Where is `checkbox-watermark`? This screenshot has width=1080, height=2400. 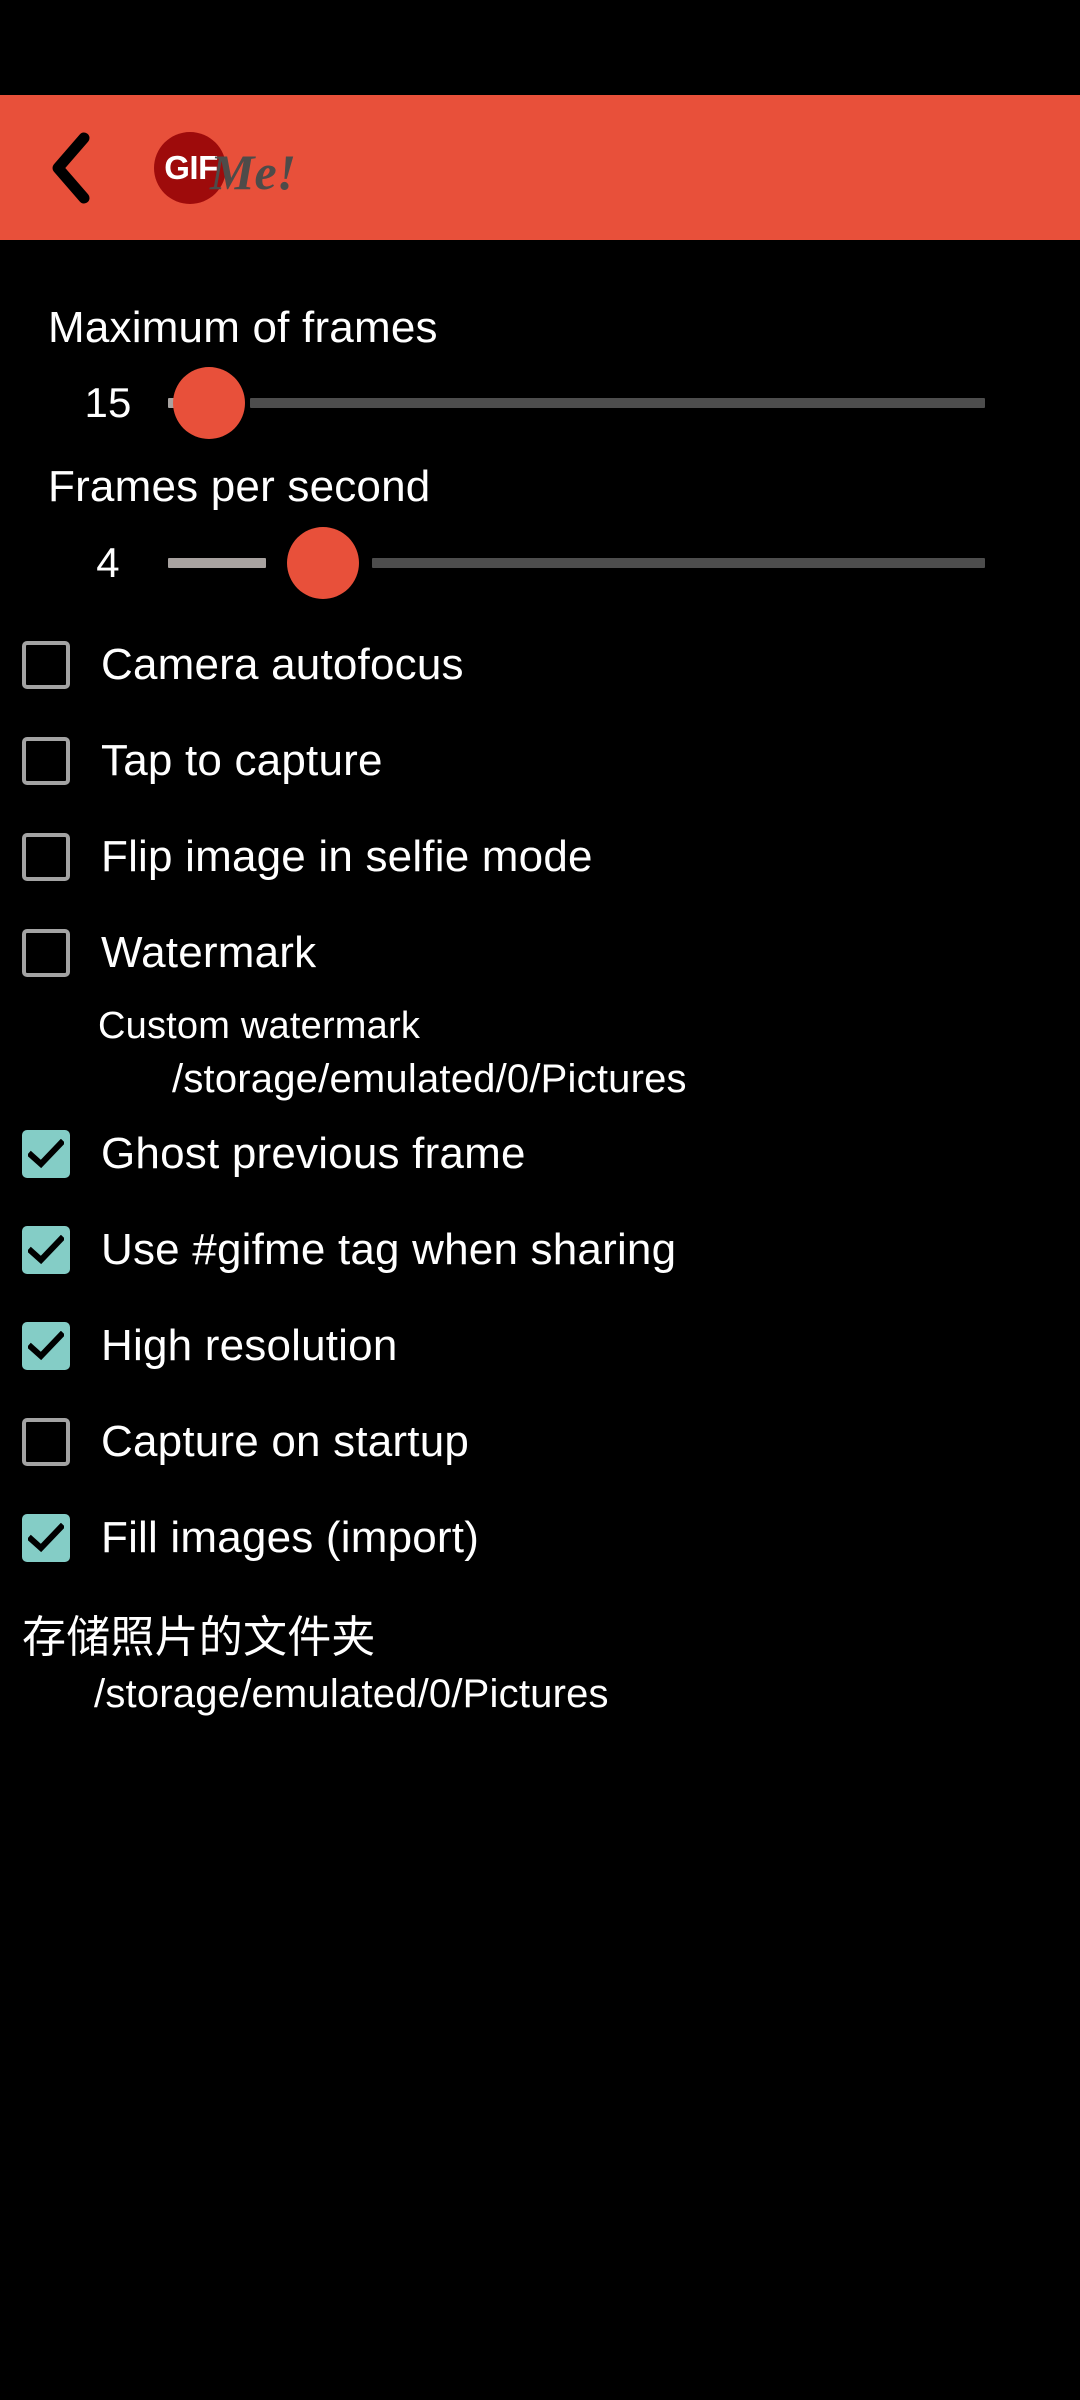
checkbox-watermark is located at coordinates (46, 952).